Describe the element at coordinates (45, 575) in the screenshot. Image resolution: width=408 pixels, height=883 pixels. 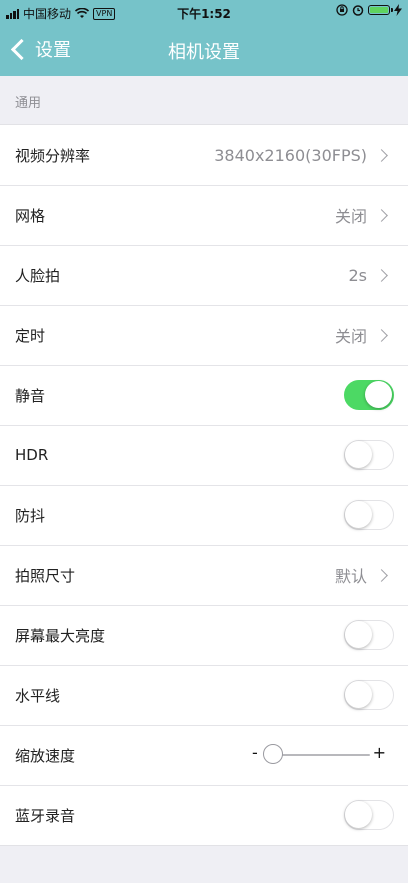
I see `row-label: 拍照尺寸` at that location.